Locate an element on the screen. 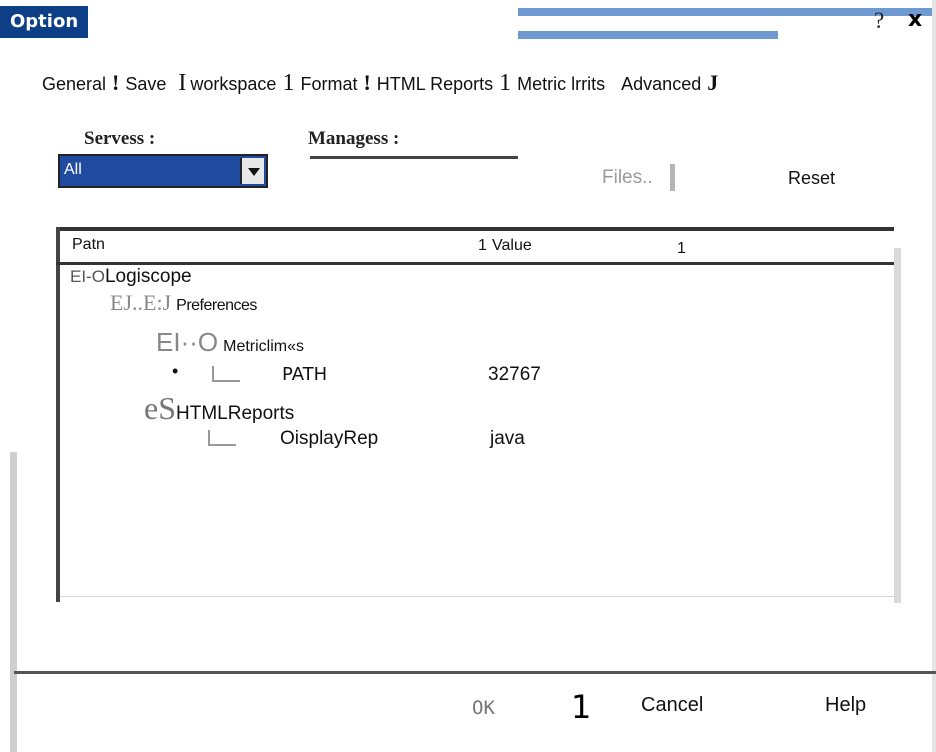 The image size is (936, 752). managers-underline is located at coordinates (414, 157).